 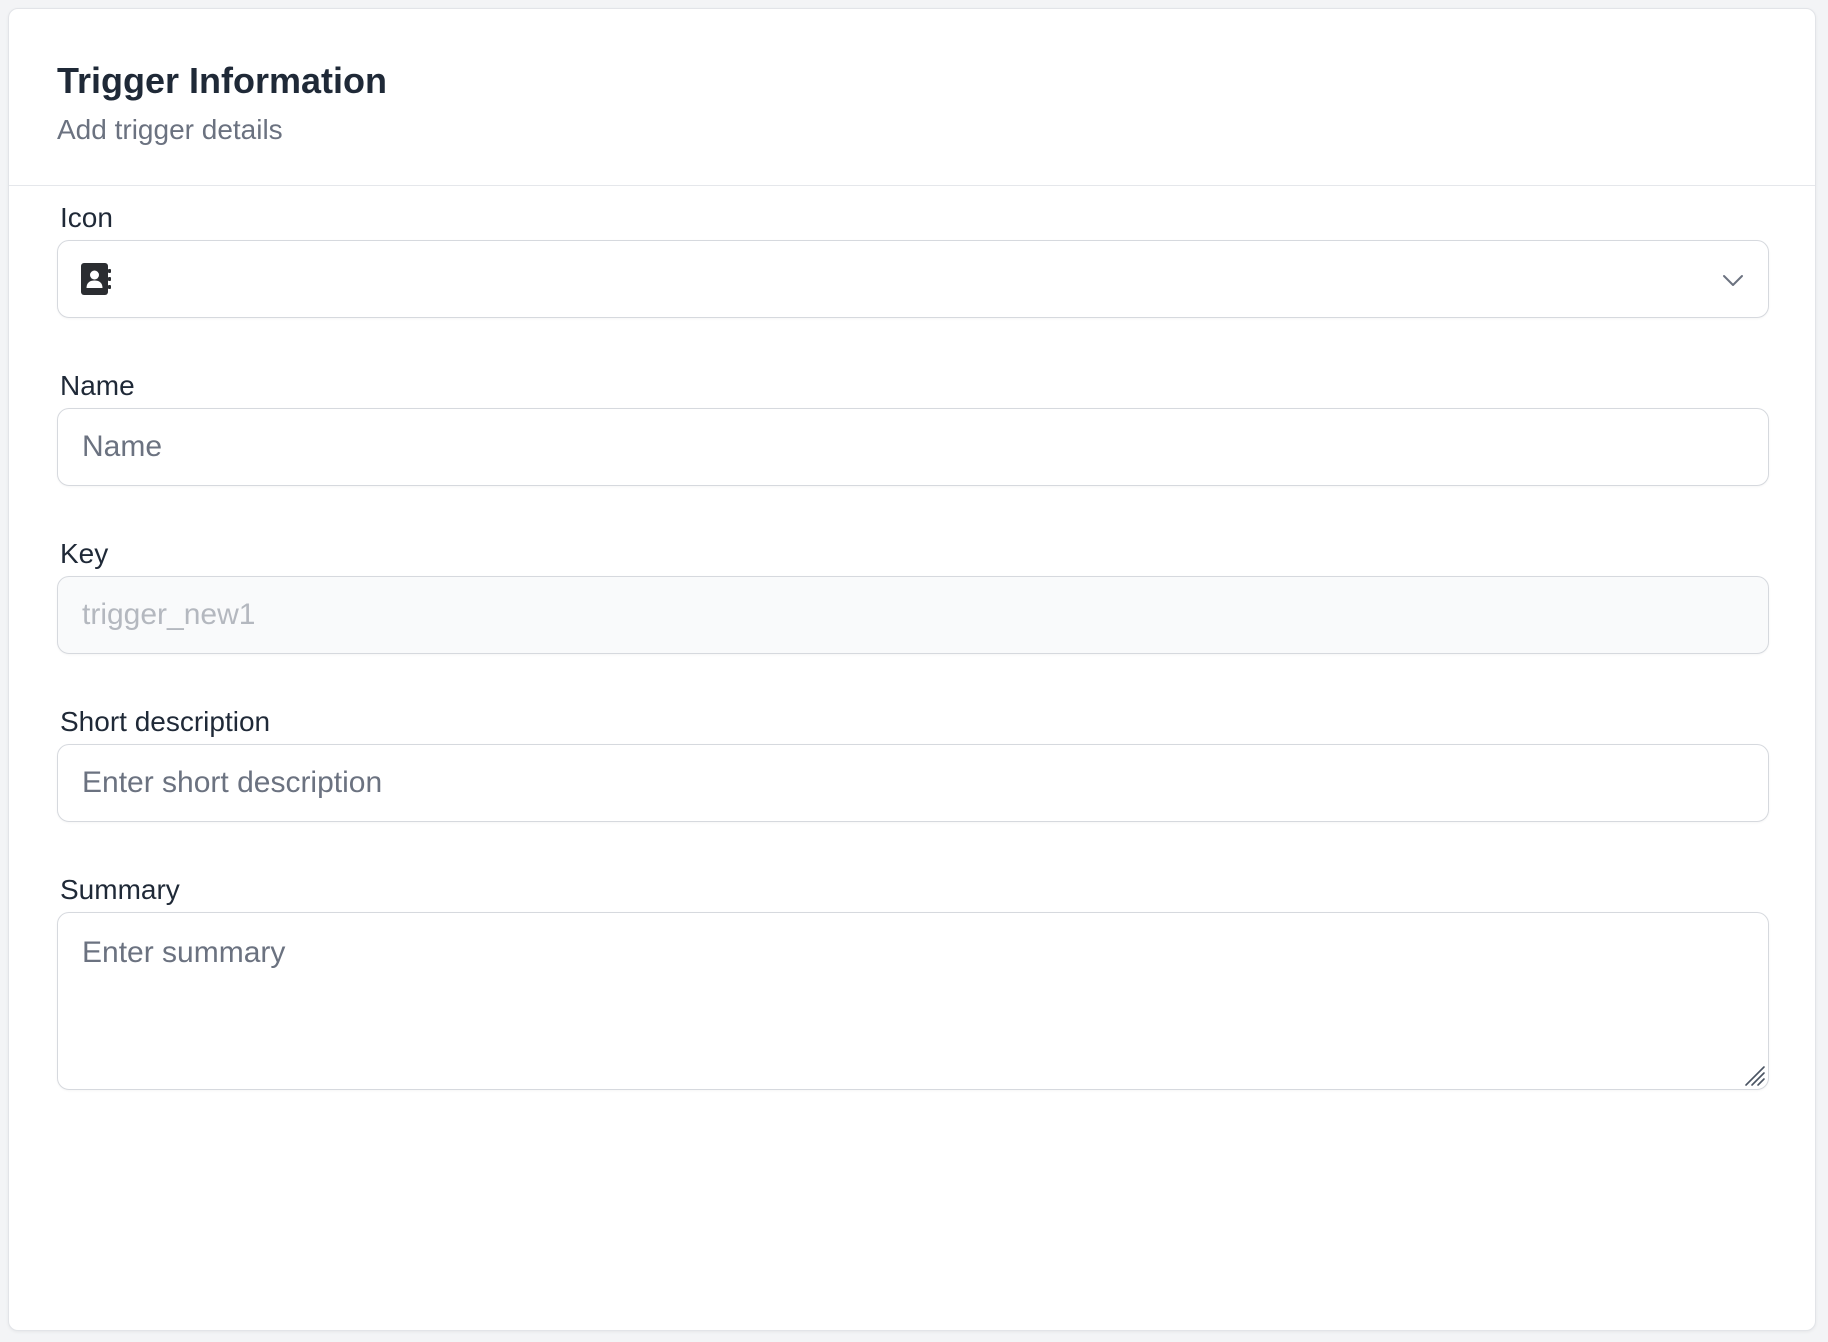 I want to click on name-field-label: Name, so click(x=97, y=385).